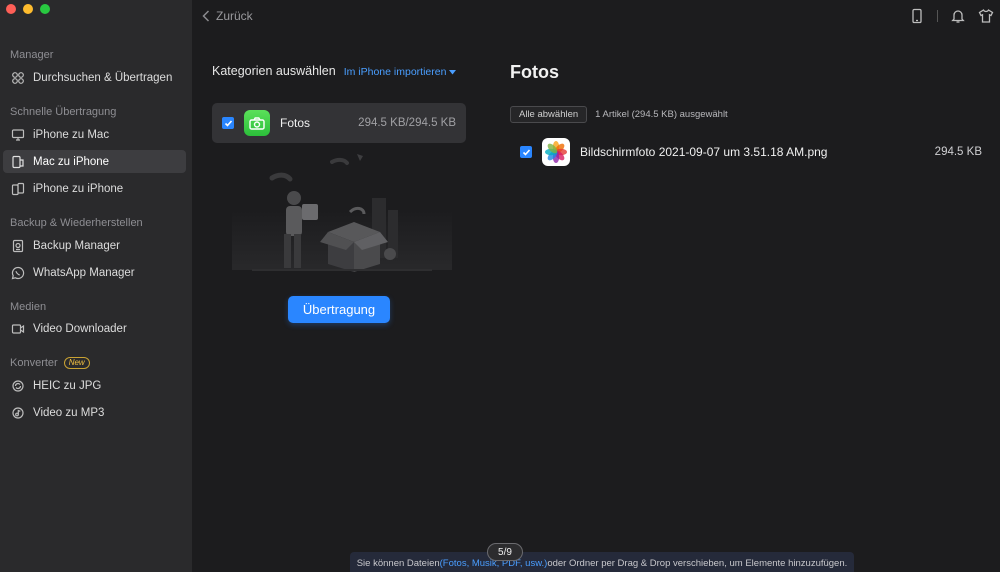  I want to click on sidebar-item-heic-to-jpg: HEIC zu JPG, so click(94, 385).